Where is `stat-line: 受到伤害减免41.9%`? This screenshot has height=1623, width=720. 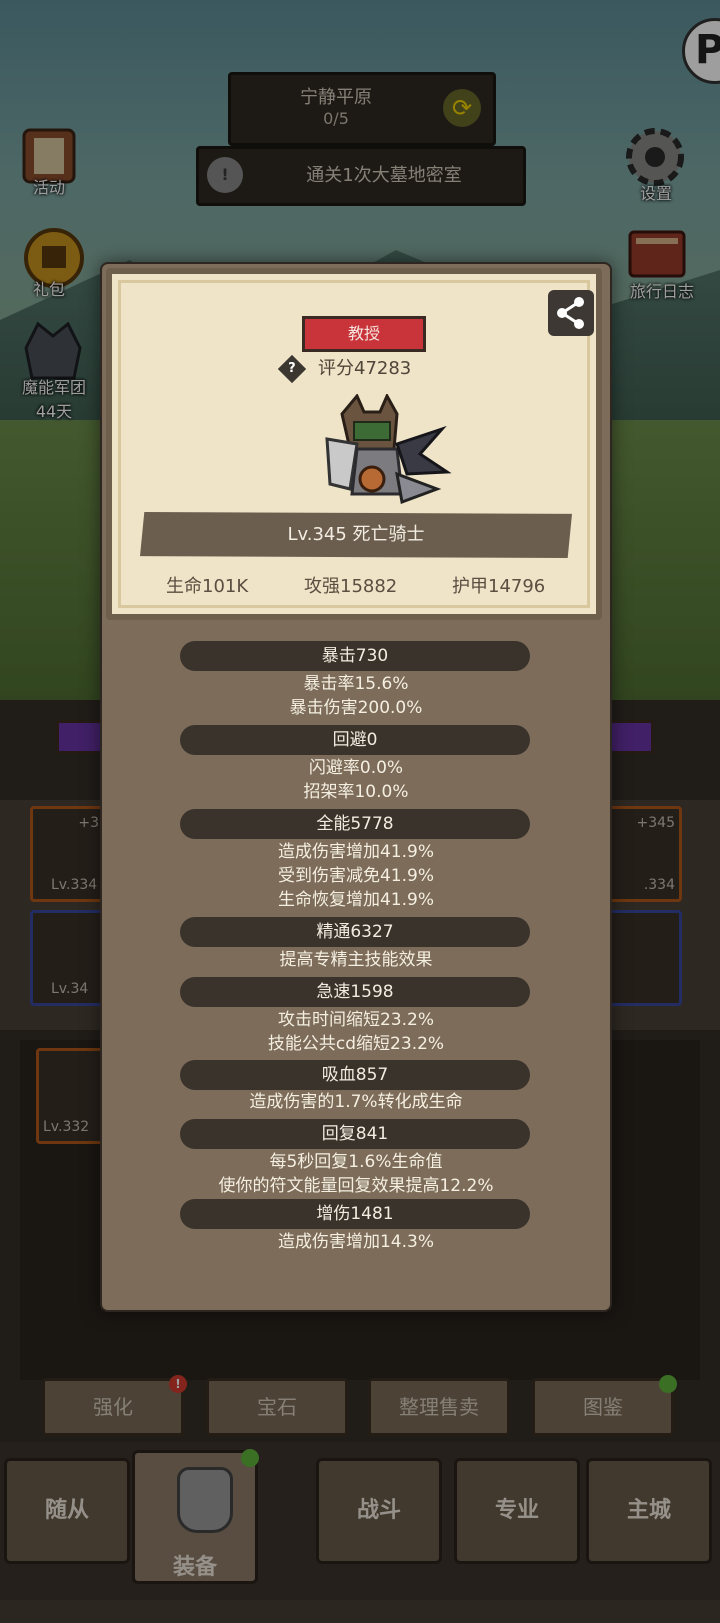
stat-line: 受到伤害减免41.9% is located at coordinates (355, 876).